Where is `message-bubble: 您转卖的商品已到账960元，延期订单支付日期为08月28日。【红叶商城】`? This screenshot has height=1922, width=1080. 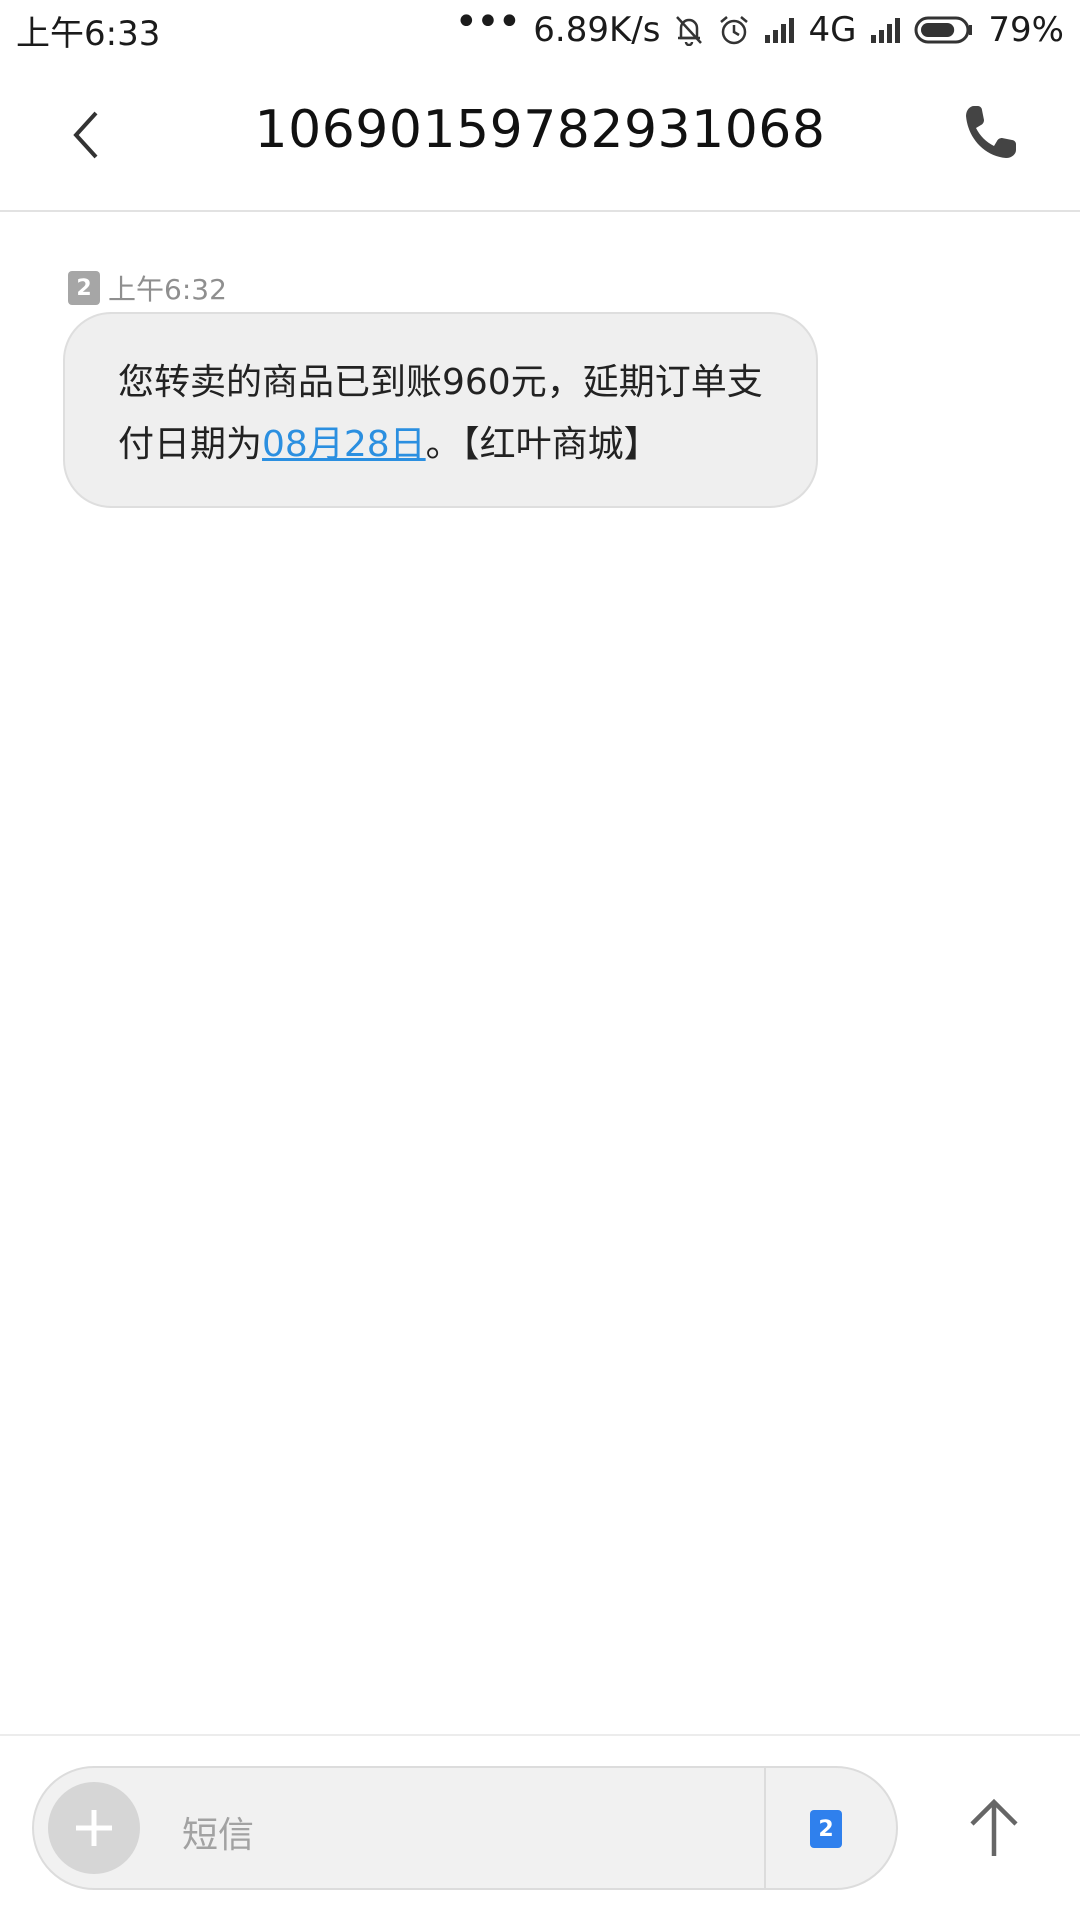
message-bubble: 您转卖的商品已到账960元，延期订单支付日期为08月28日。【红叶商城】 is located at coordinates (440, 410).